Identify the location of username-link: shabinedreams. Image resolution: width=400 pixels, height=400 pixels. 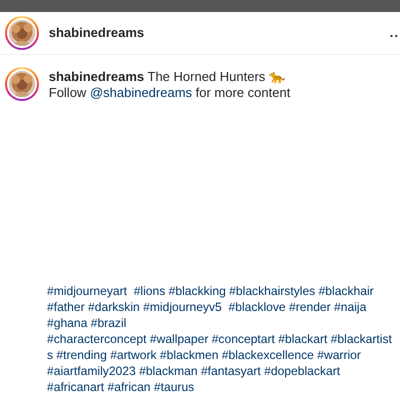
(96, 33).